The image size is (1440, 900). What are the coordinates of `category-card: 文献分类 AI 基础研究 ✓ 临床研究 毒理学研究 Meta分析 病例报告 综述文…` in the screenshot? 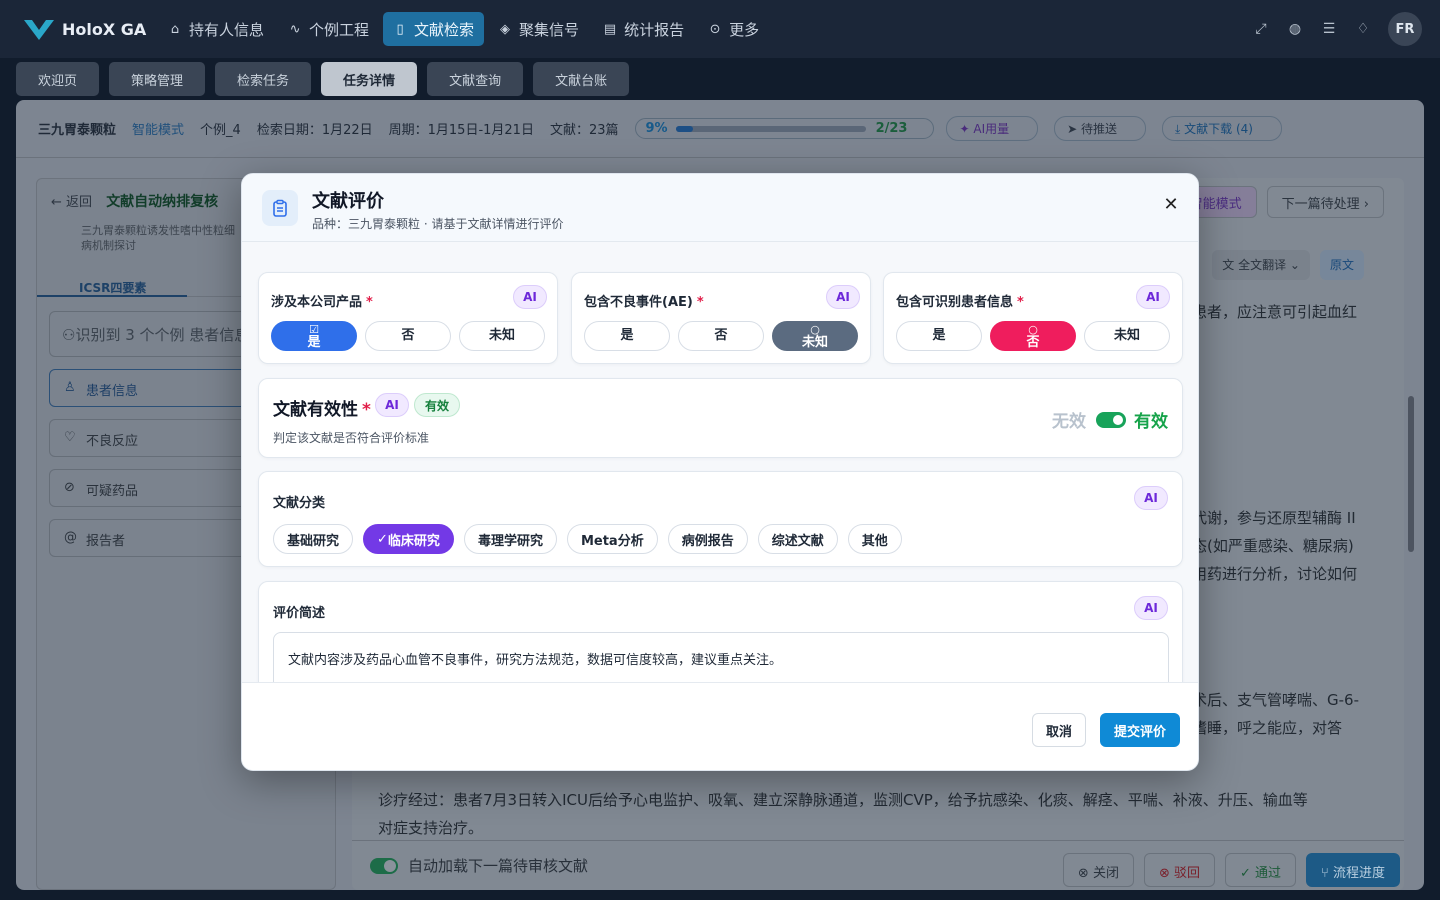 It's located at (720, 519).